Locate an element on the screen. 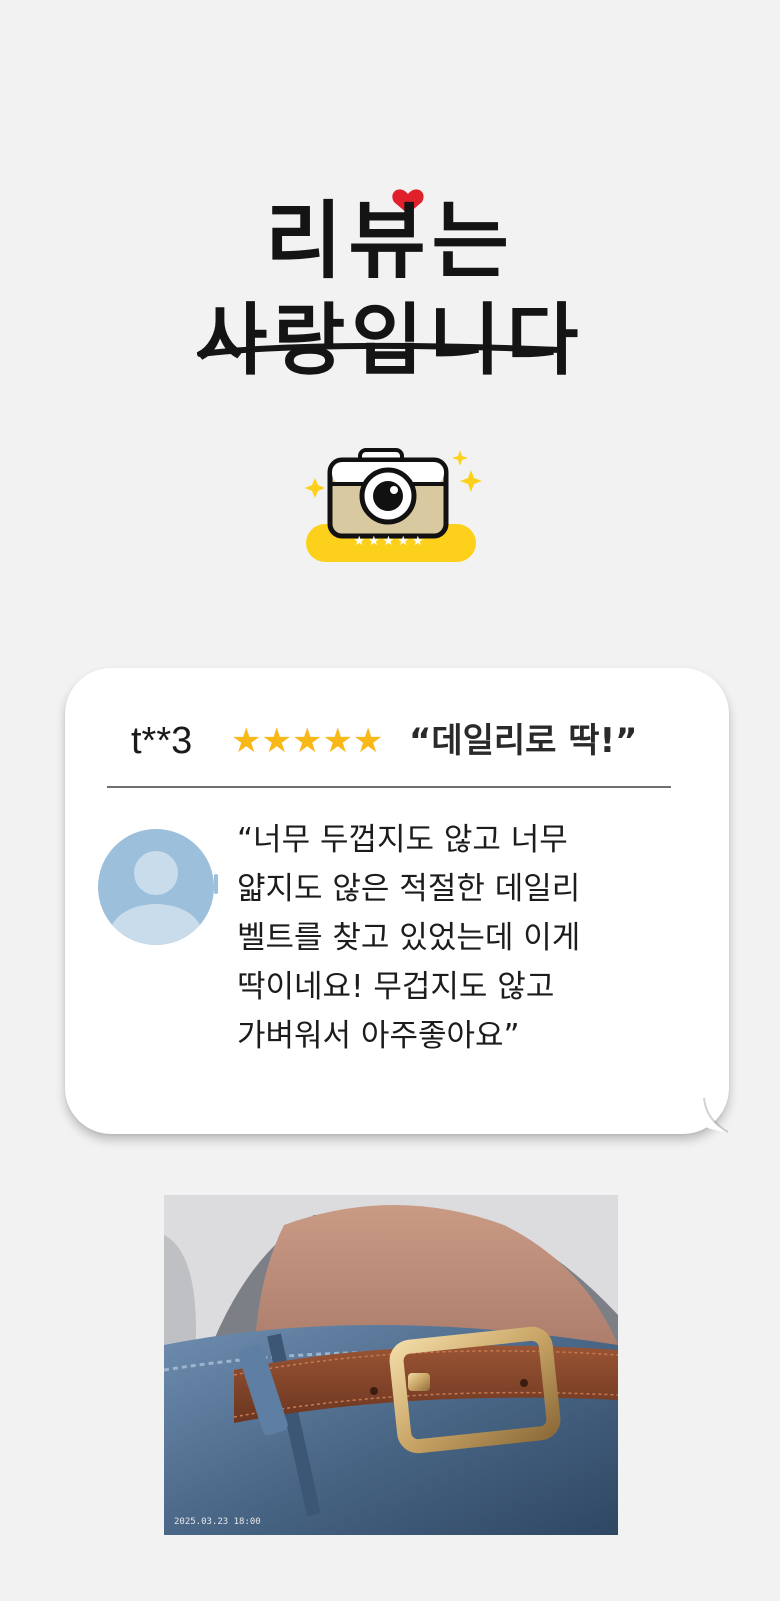  brown-leather-belt-photo is located at coordinates (391, 1365).